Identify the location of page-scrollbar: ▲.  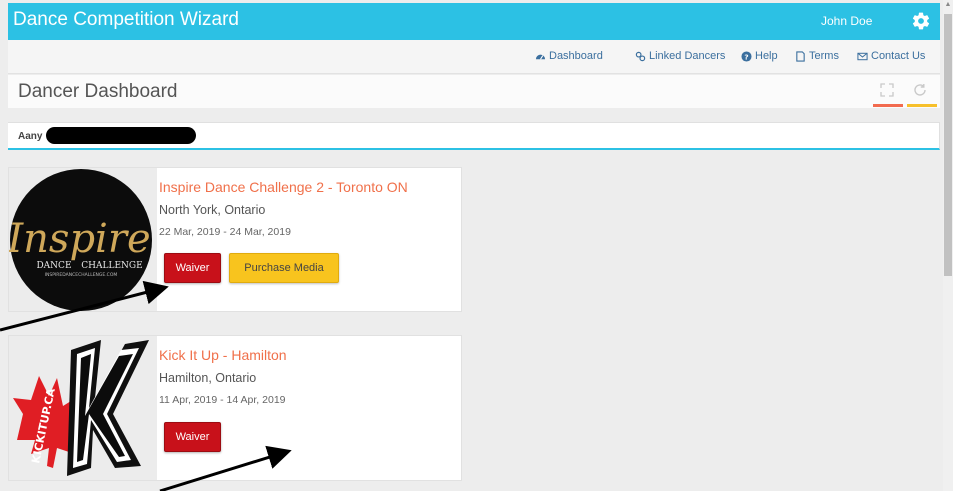
(948, 245).